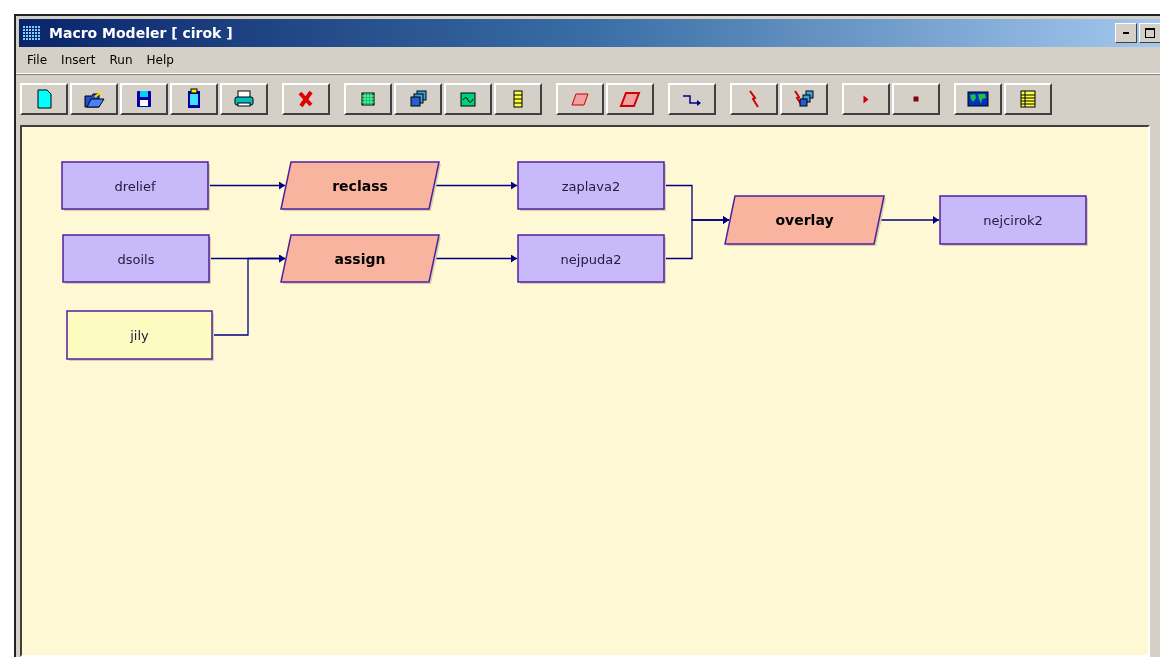 The image size is (1160, 657). Describe the element at coordinates (140, 335) in the screenshot. I see `layer-node: jily` at that location.